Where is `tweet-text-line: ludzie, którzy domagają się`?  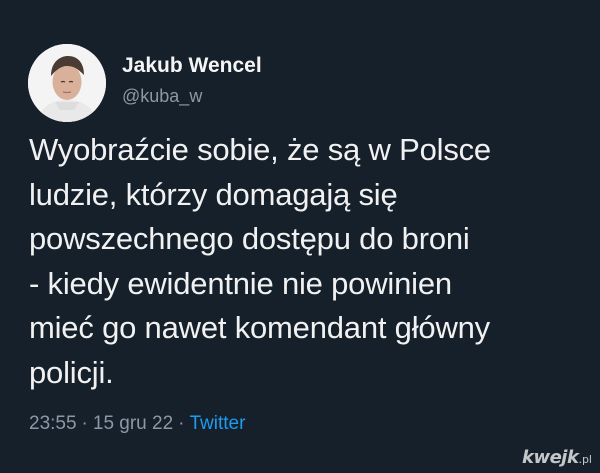
tweet-text-line: ludzie, którzy domagają się is located at coordinates (213, 194).